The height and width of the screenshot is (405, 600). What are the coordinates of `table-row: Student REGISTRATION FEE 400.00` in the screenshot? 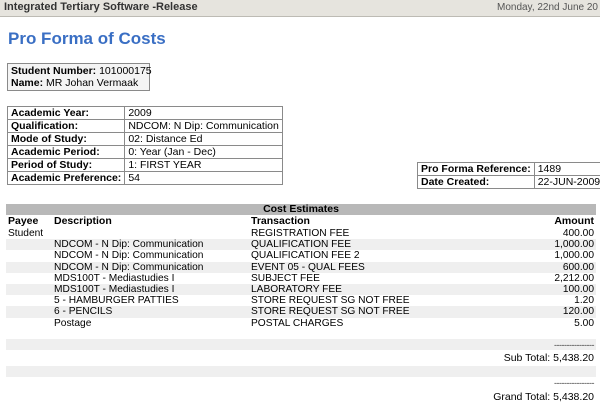 It's located at (301, 233).